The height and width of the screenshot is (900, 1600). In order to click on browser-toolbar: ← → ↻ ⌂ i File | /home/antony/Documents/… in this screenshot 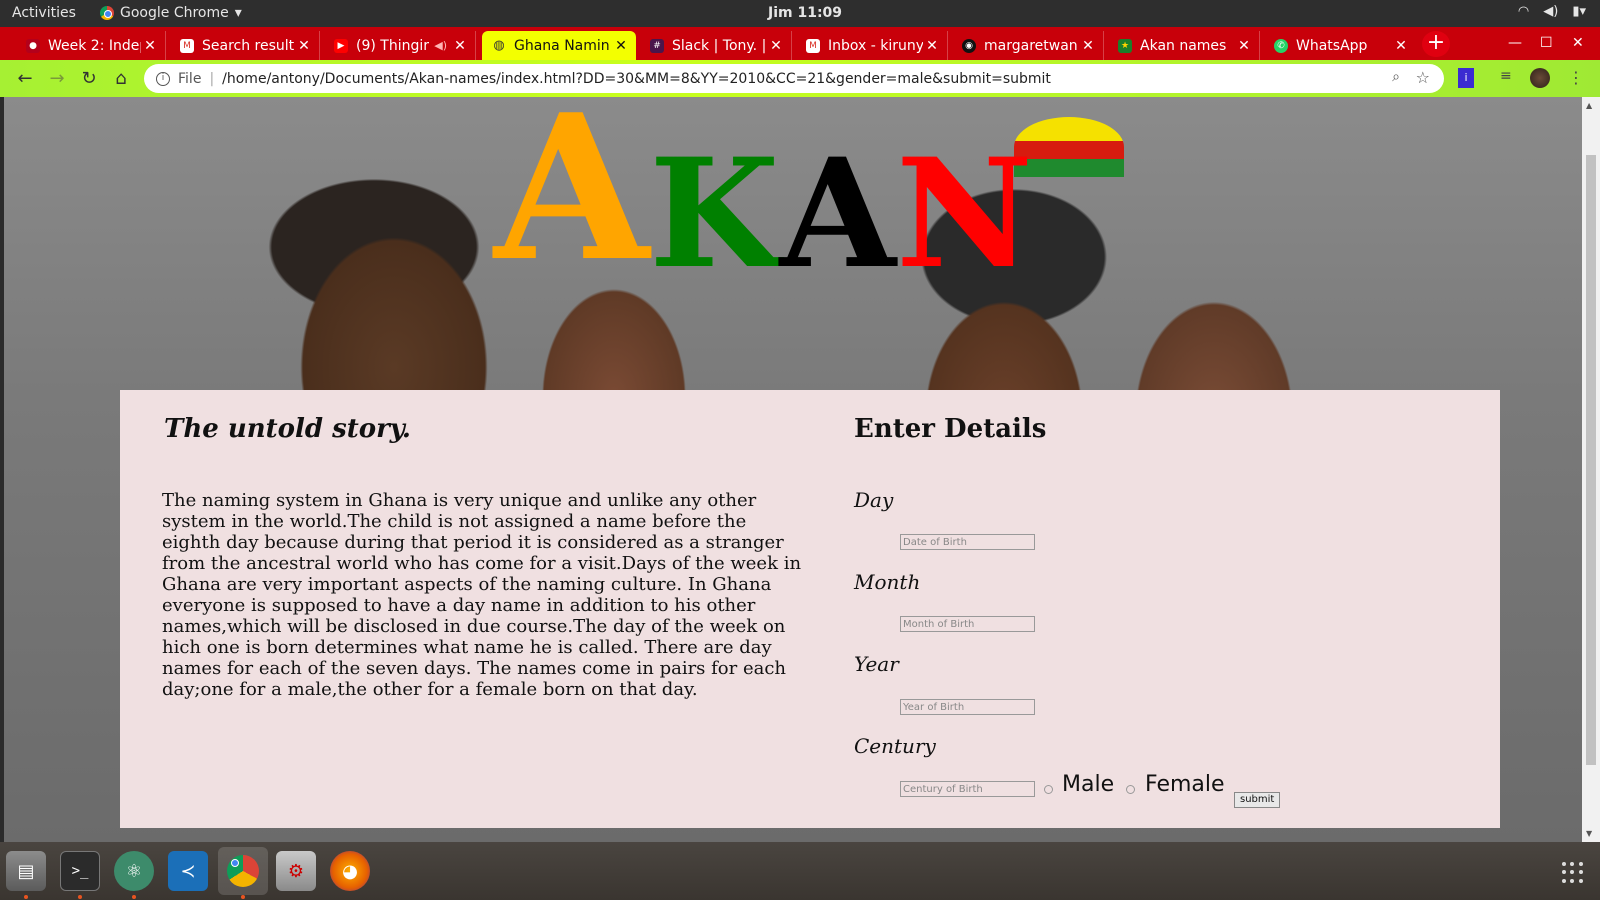, I will do `click(800, 78)`.